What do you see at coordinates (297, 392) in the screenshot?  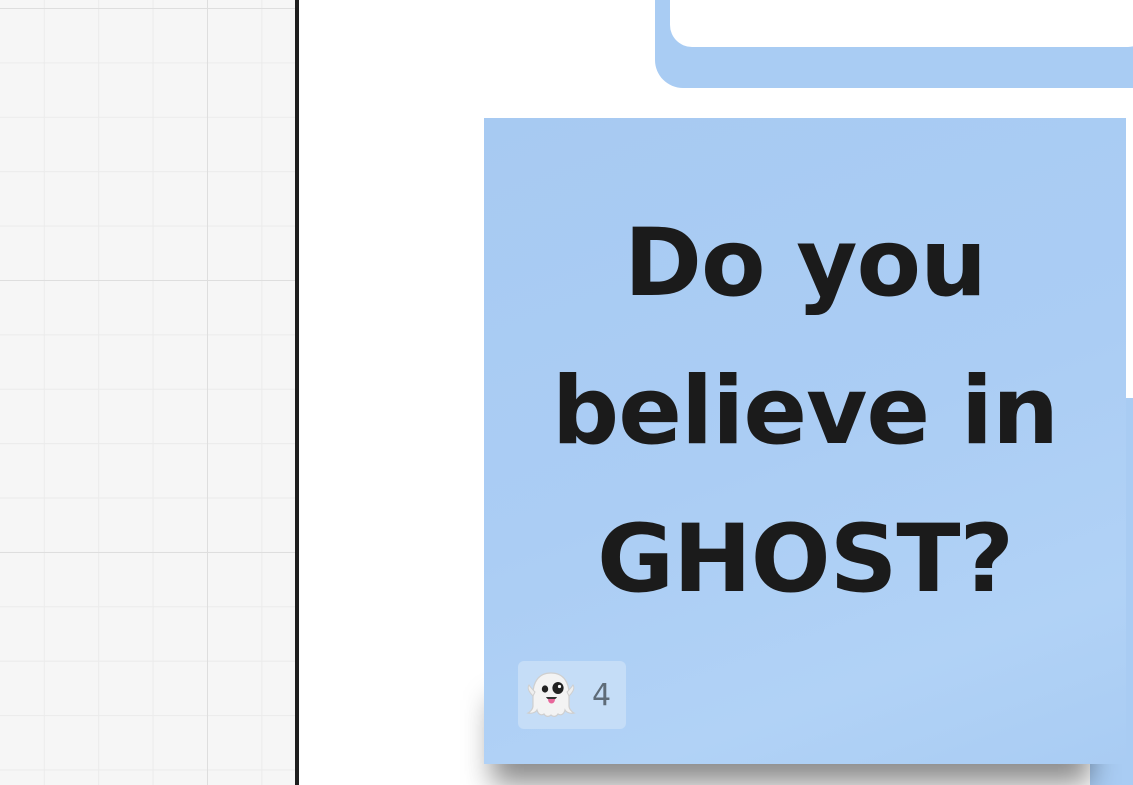 I see `frame-border` at bounding box center [297, 392].